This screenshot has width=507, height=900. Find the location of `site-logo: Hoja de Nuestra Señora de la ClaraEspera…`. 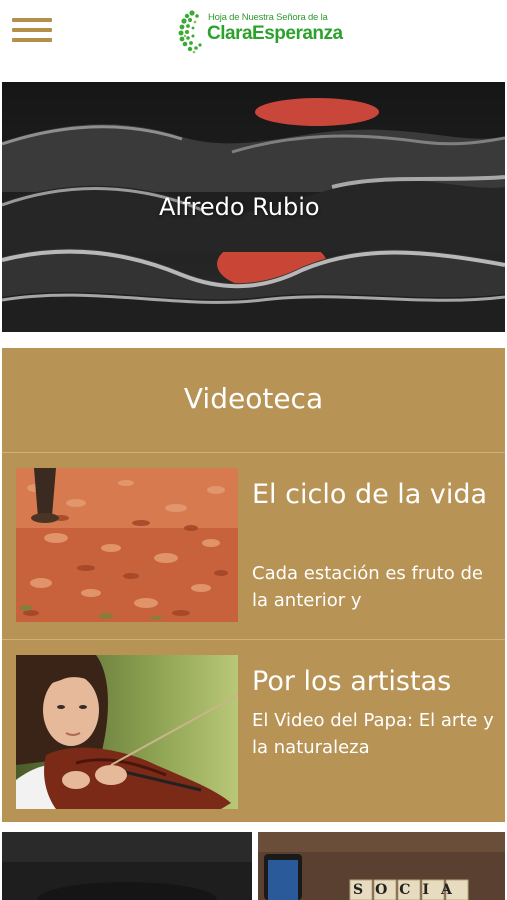

site-logo: Hoja de Nuestra Señora de la ClaraEspera… is located at coordinates (260, 32).